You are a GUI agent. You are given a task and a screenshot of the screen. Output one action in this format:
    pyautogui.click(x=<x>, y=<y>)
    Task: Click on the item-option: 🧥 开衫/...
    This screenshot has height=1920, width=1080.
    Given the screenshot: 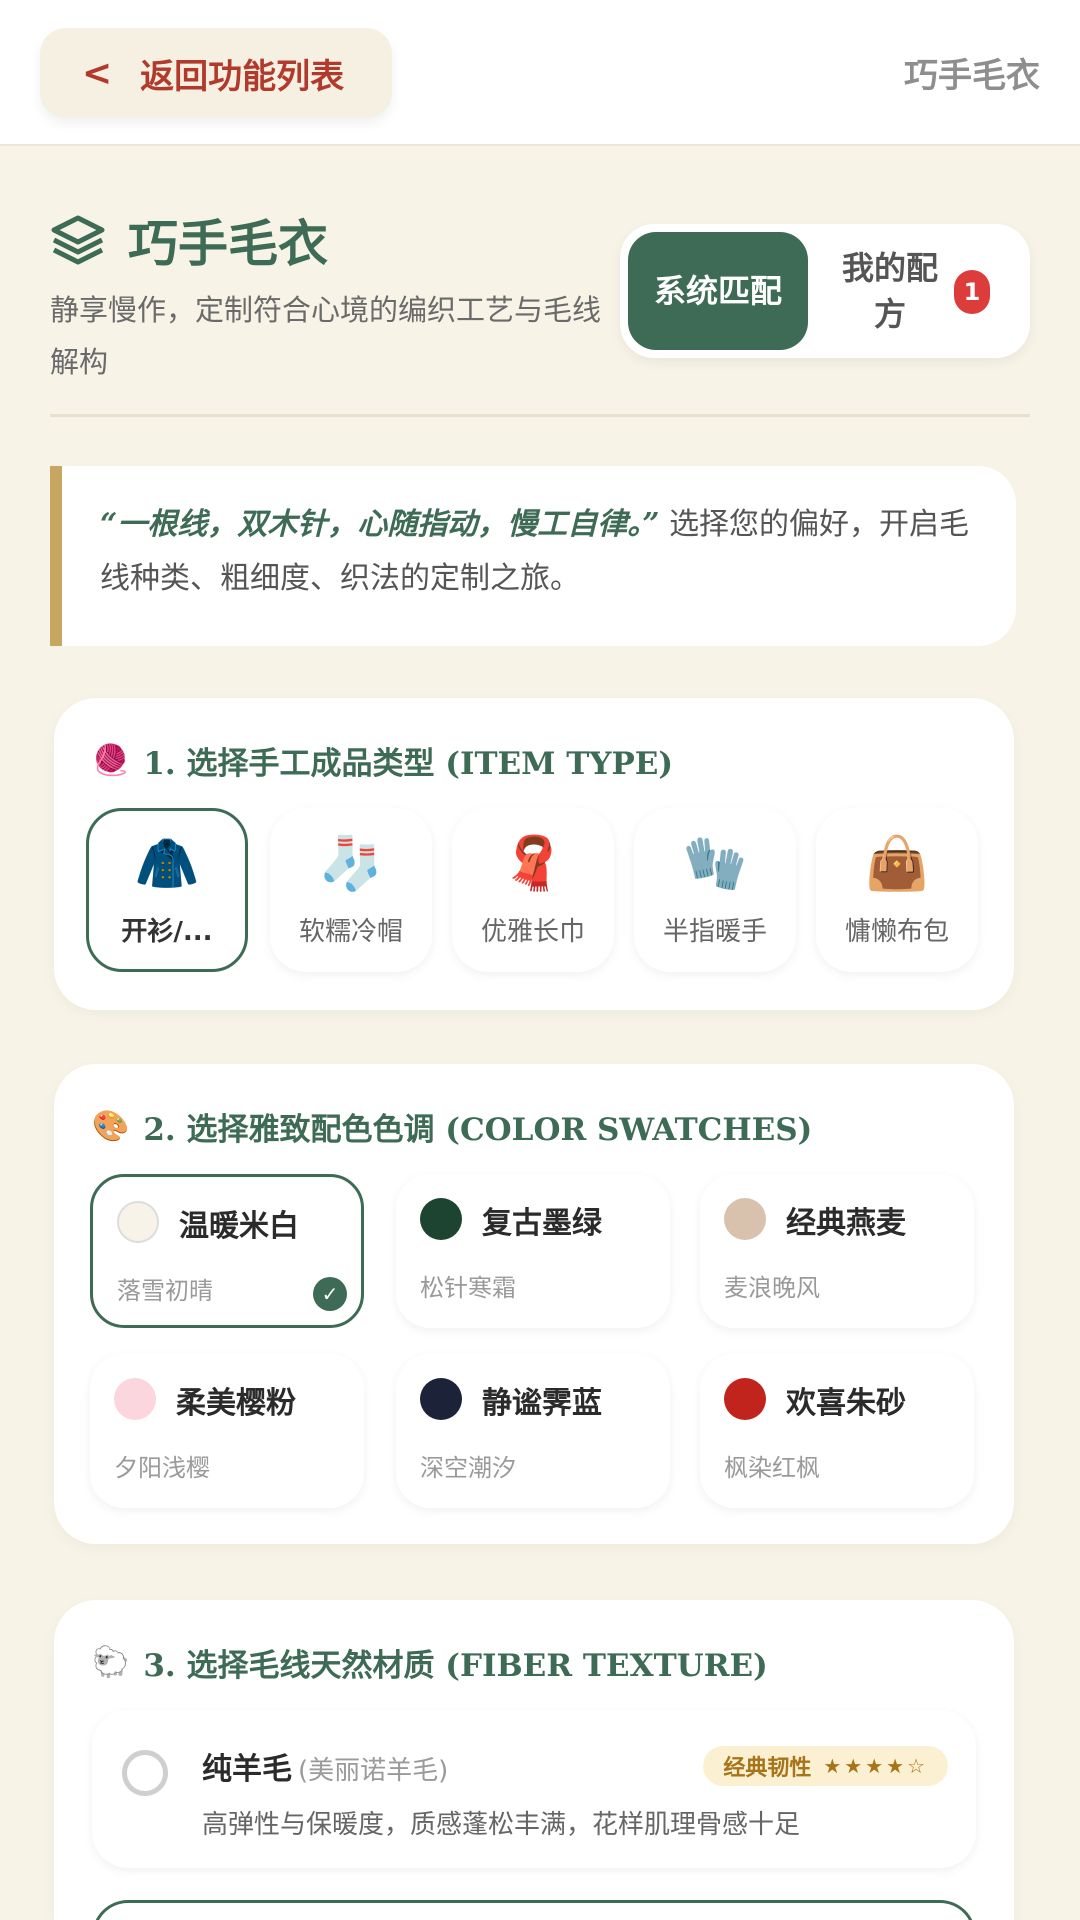 What is the action you would take?
    pyautogui.click(x=167, y=890)
    